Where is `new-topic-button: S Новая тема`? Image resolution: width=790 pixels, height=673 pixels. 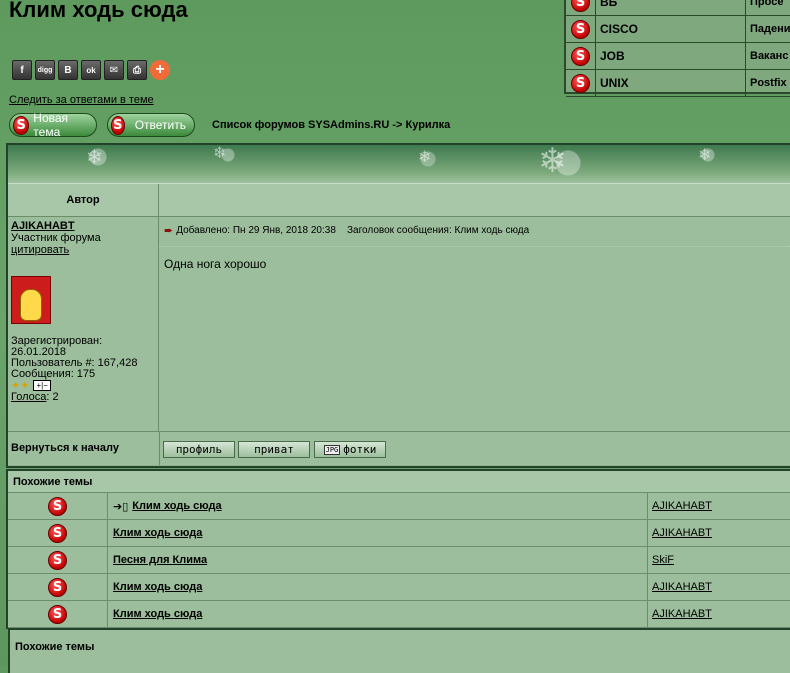 new-topic-button: S Новая тема is located at coordinates (53, 125).